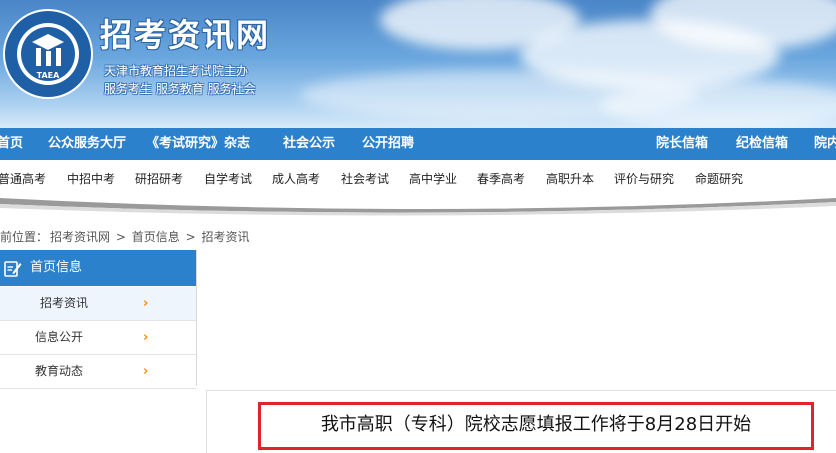 This screenshot has height=453, width=836. I want to click on nav-president-mailbox: 院长信箱, so click(682, 144).